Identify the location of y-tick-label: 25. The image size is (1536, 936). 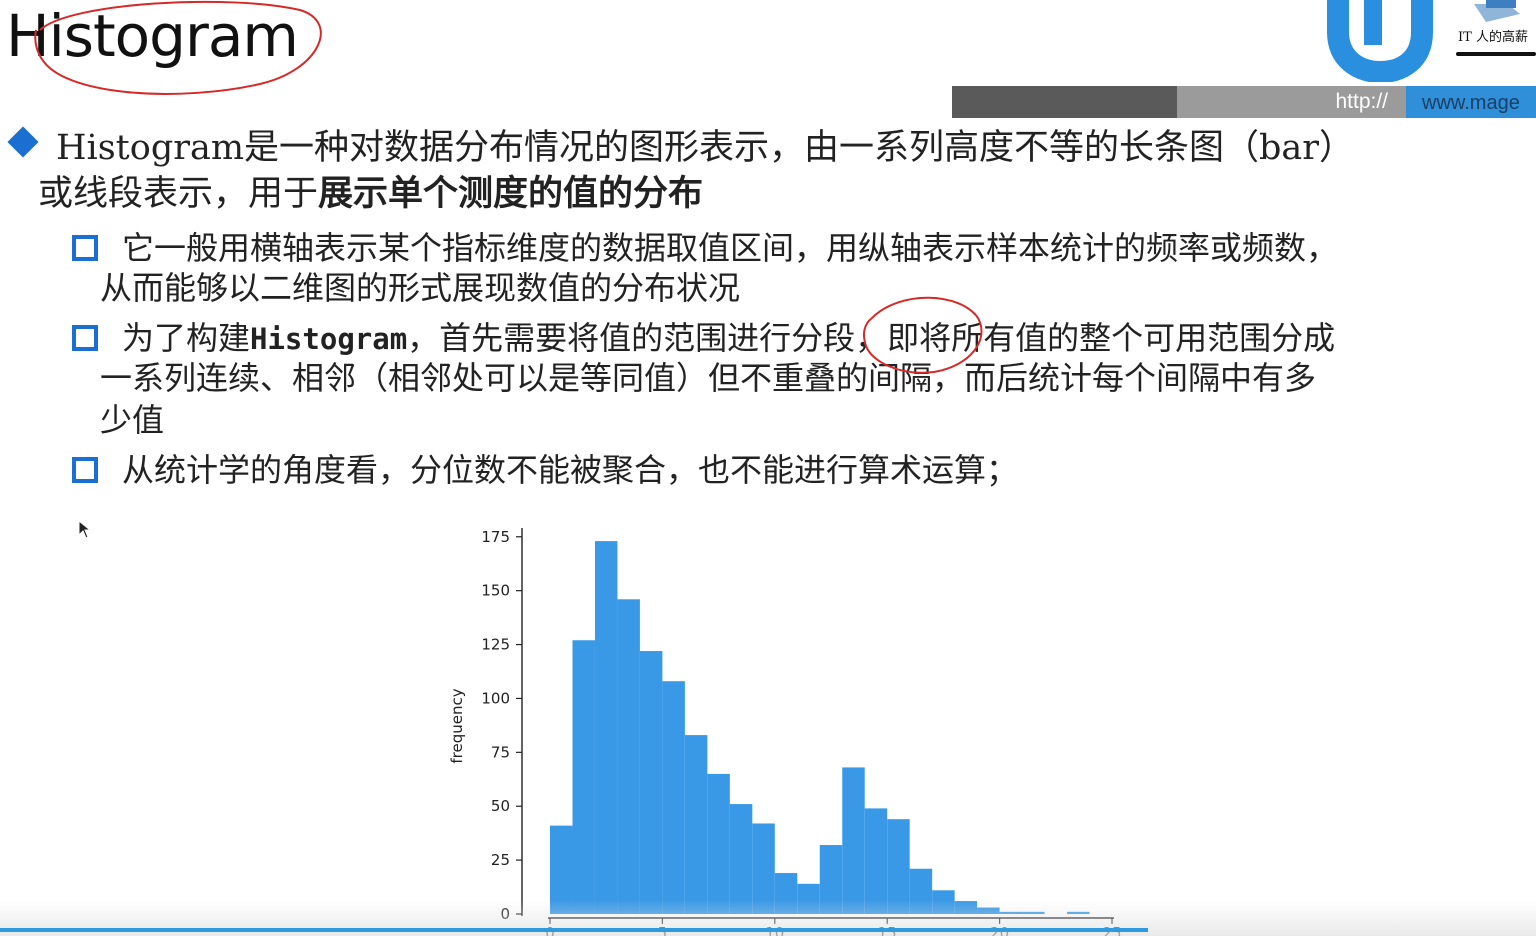
(500, 860).